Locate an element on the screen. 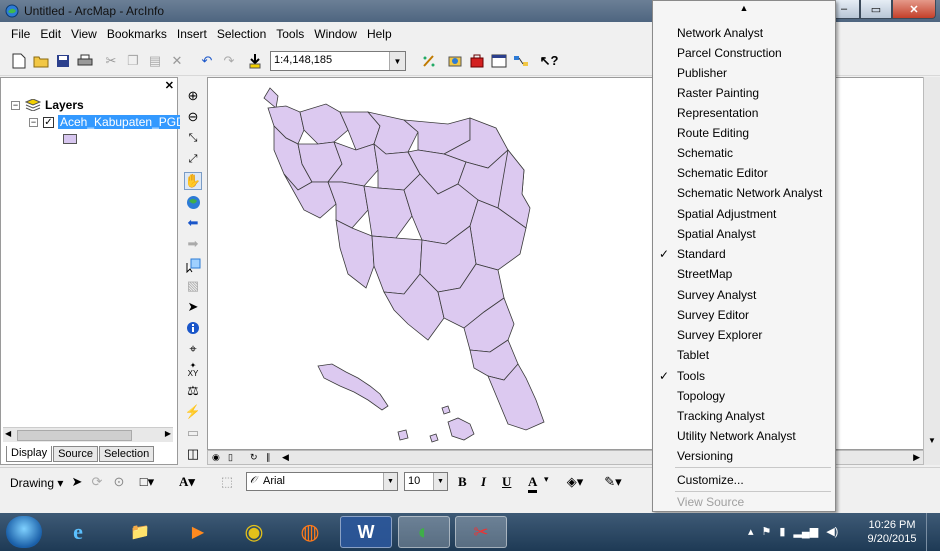 The width and height of the screenshot is (940, 551). map-vertical-scrollbar: ▼ is located at coordinates (931, 271).